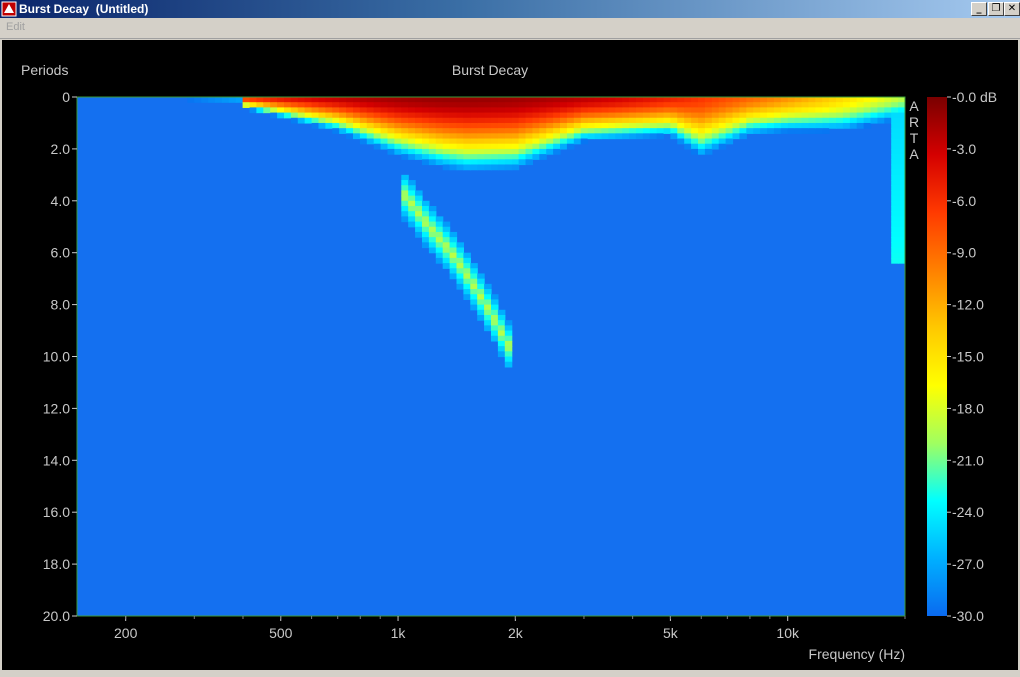 The width and height of the screenshot is (1020, 677). Describe the element at coordinates (61, 201) in the screenshot. I see `y-tick-label: 4.0` at that location.